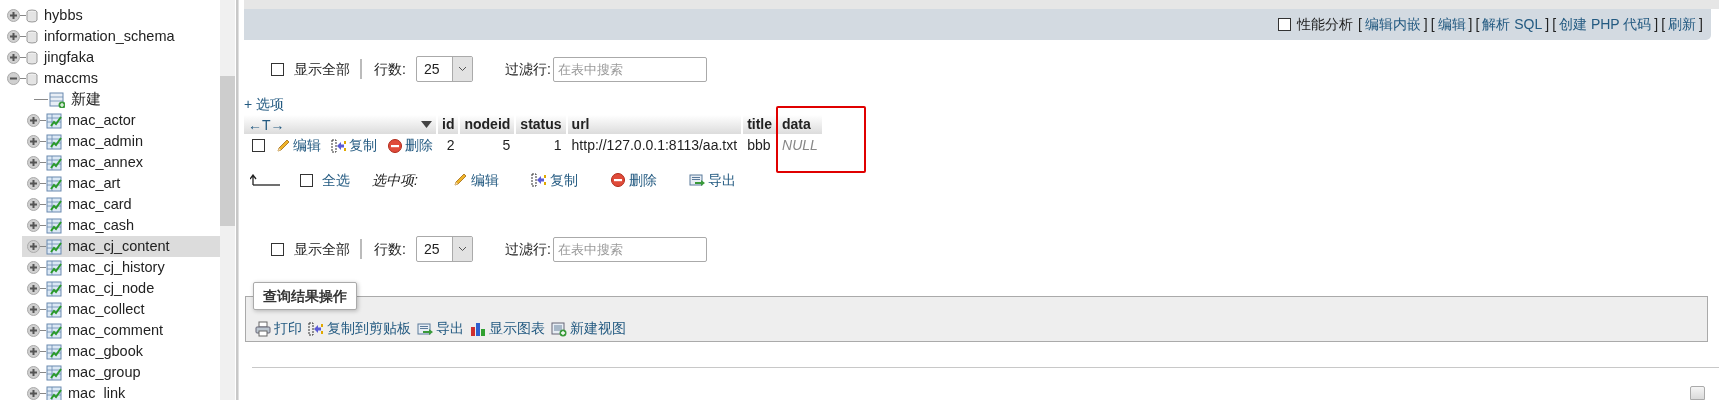 The width and height of the screenshot is (1719, 400). What do you see at coordinates (121, 330) in the screenshot?
I see `tree-row: mac_comment` at bounding box center [121, 330].